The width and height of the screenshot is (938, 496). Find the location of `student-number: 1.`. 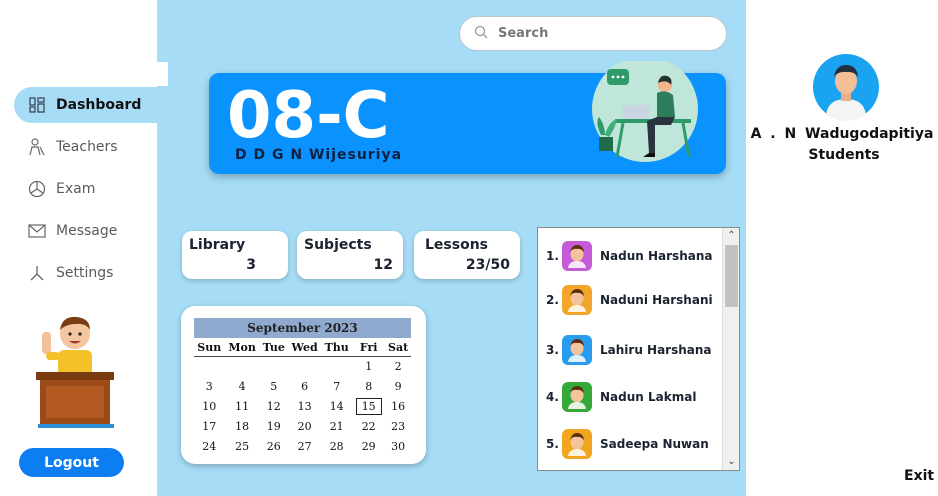

student-number: 1. is located at coordinates (552, 256).